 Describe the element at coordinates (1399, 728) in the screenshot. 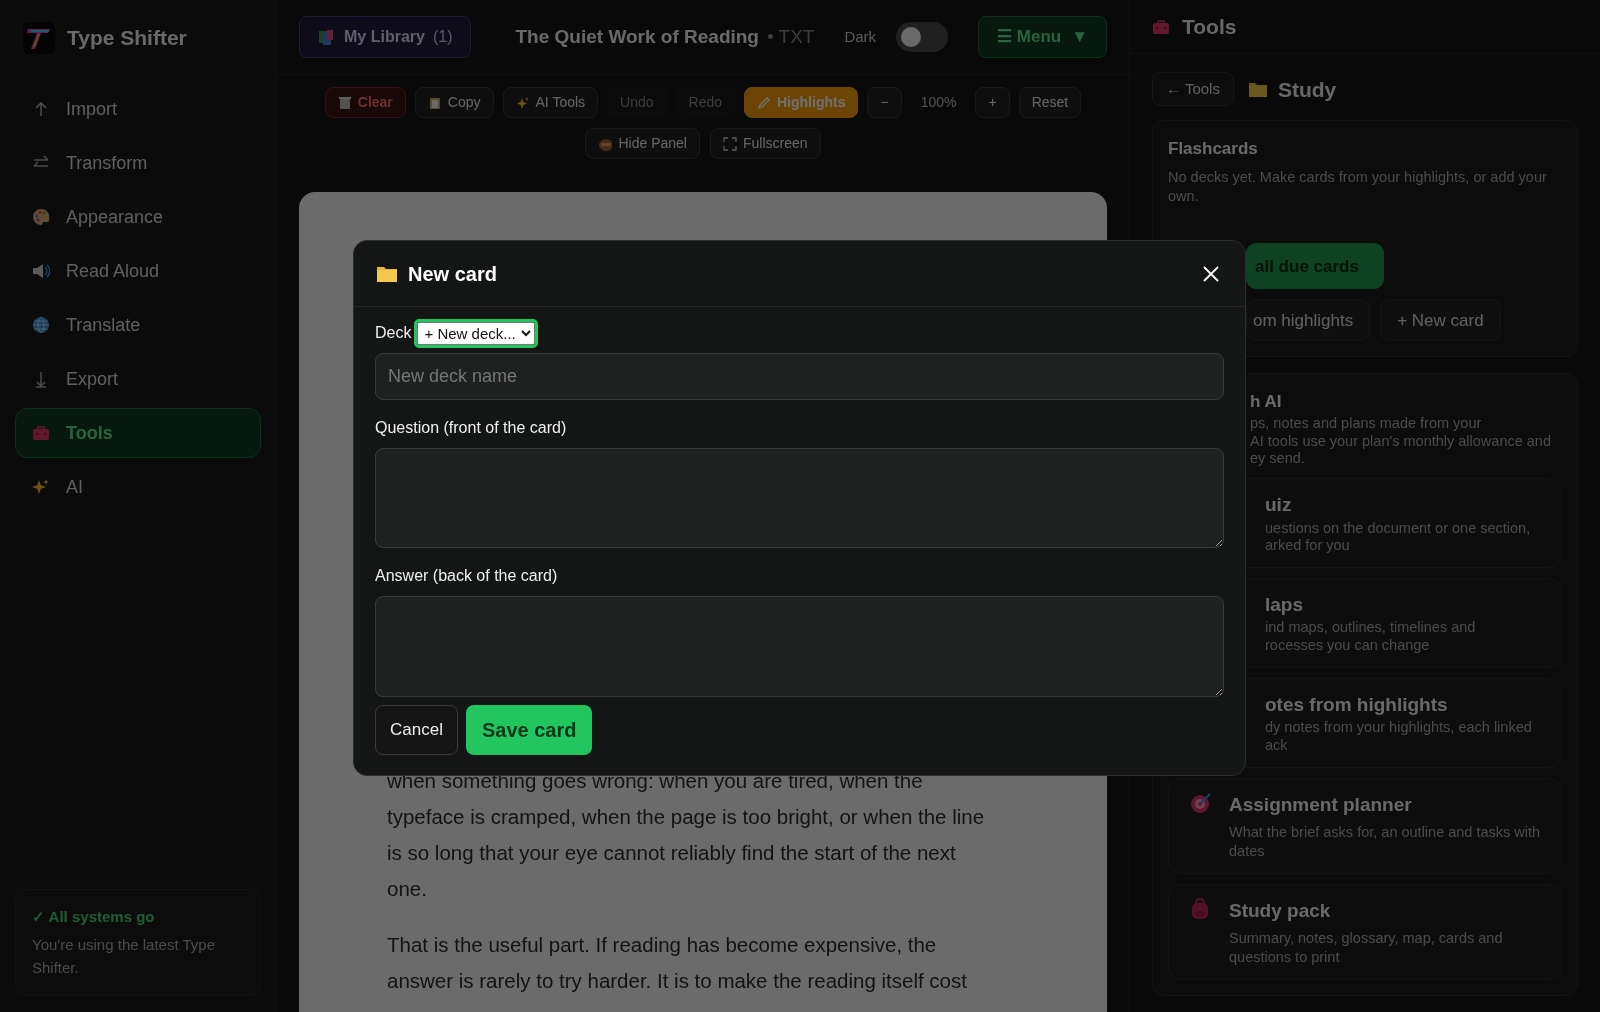

I see `tool-description: dy notes from your highlights, each linked` at that location.